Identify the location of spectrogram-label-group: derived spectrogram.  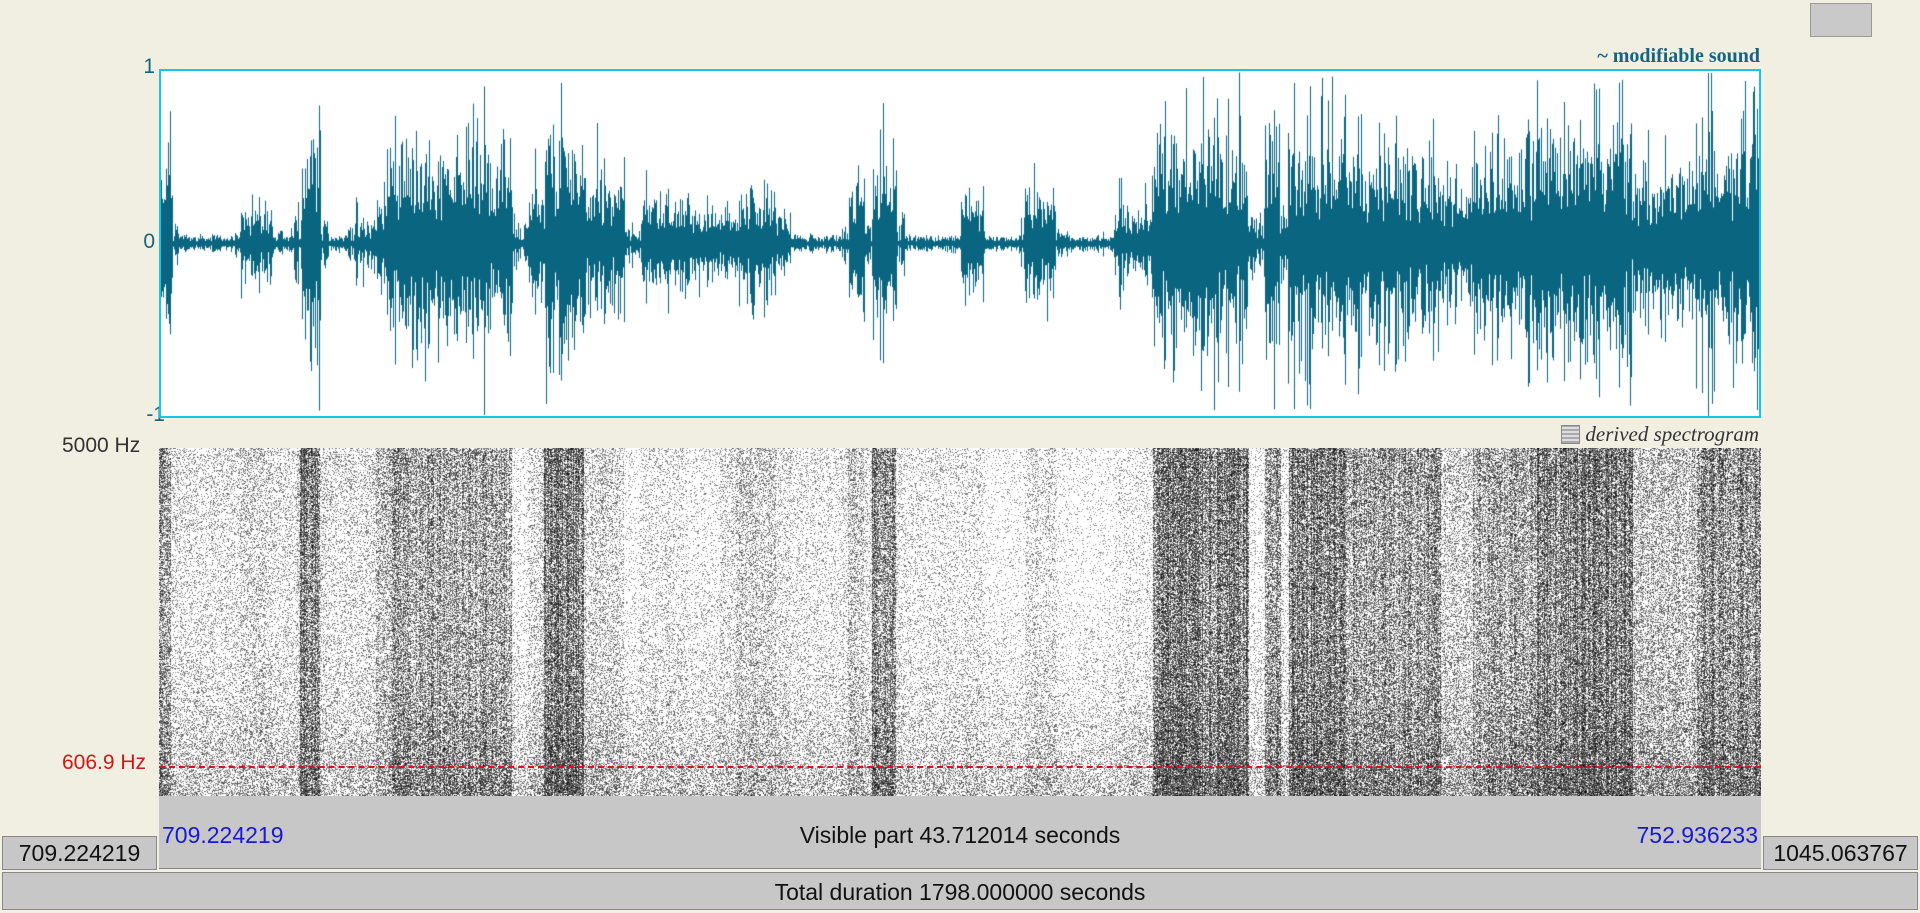
(1660, 434).